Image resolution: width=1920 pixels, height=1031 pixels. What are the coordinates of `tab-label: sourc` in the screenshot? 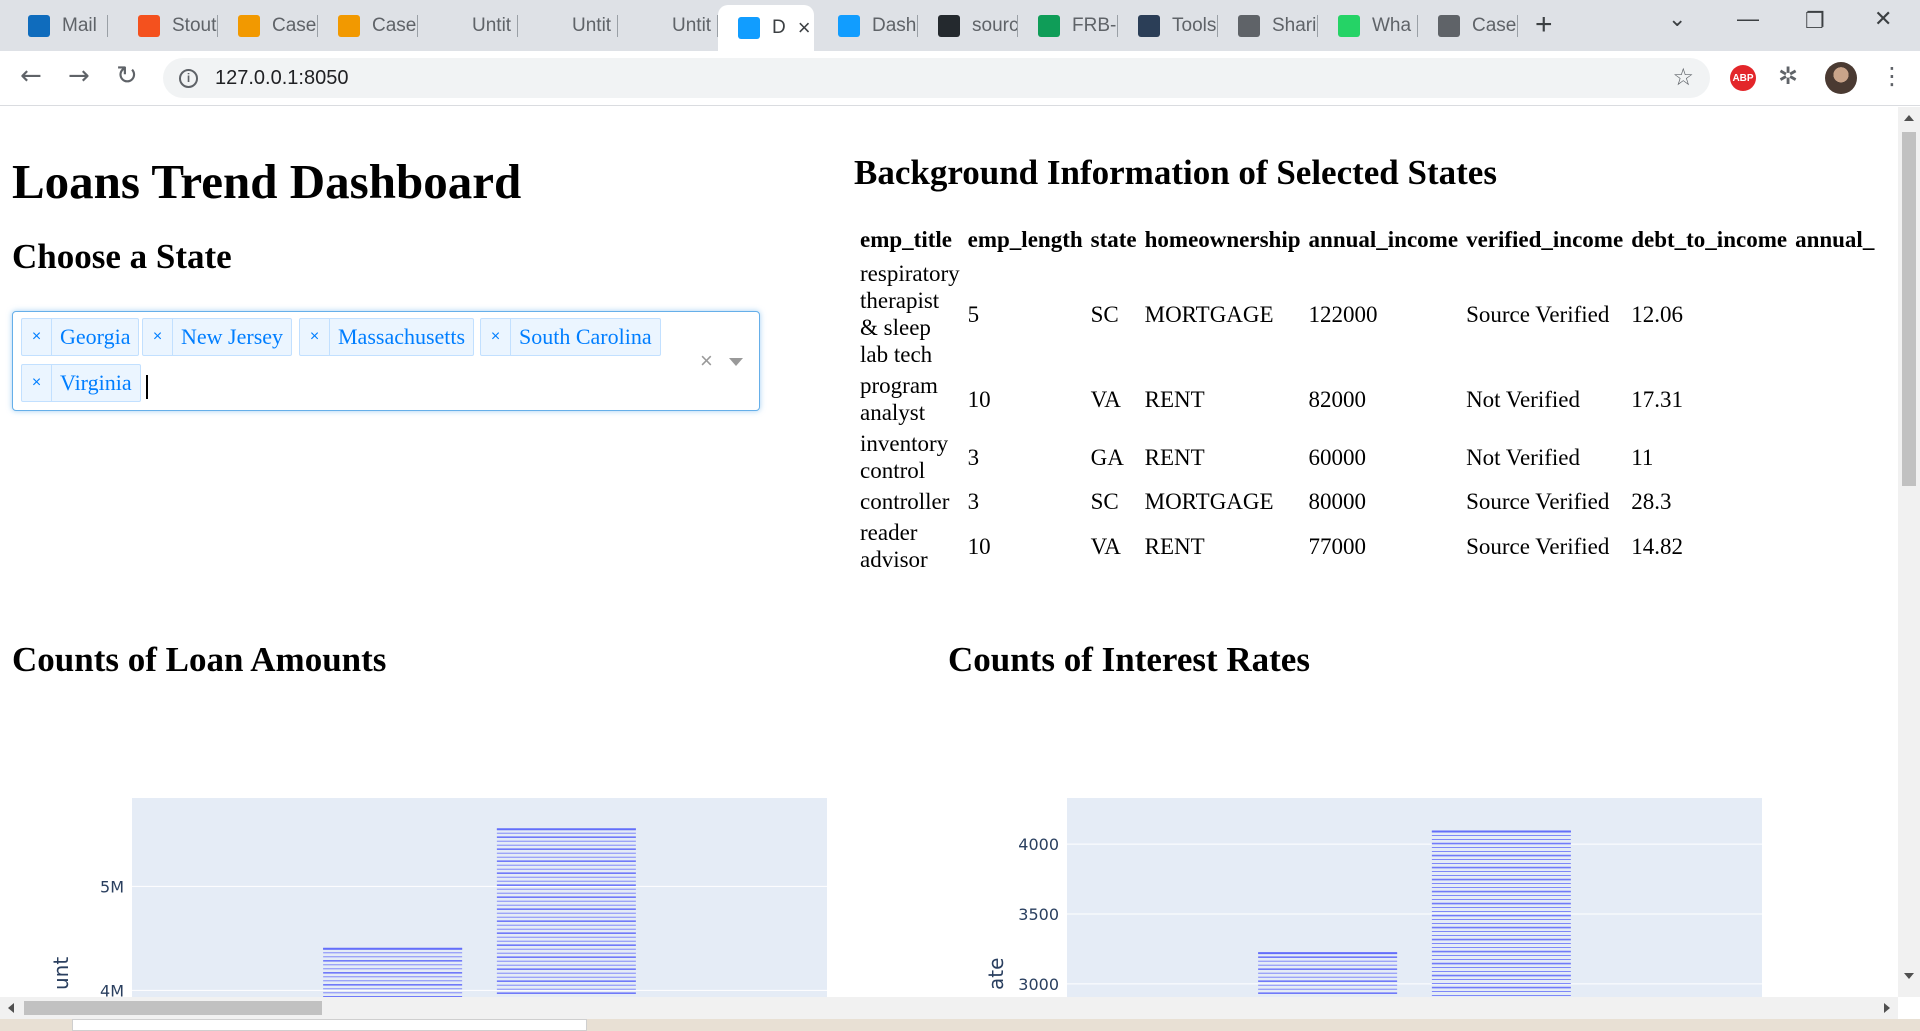 It's located at (995, 25).